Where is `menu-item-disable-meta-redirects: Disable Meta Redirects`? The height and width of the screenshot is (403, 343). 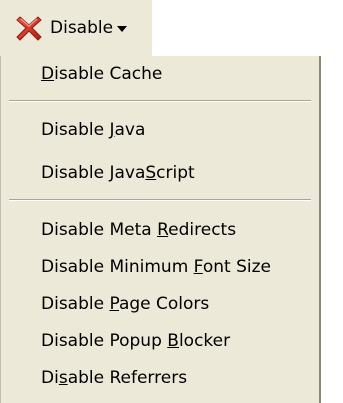
menu-item-disable-meta-redirects: Disable Meta Redirects is located at coordinates (138, 230).